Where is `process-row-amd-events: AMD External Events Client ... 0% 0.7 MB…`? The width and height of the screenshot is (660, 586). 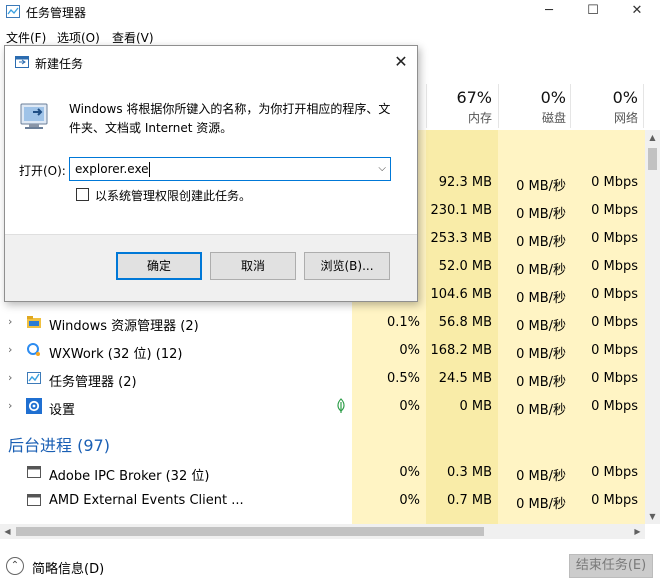
process-row-amd-events: AMD External Events Client ... 0% 0.7 MB… is located at coordinates (322, 500).